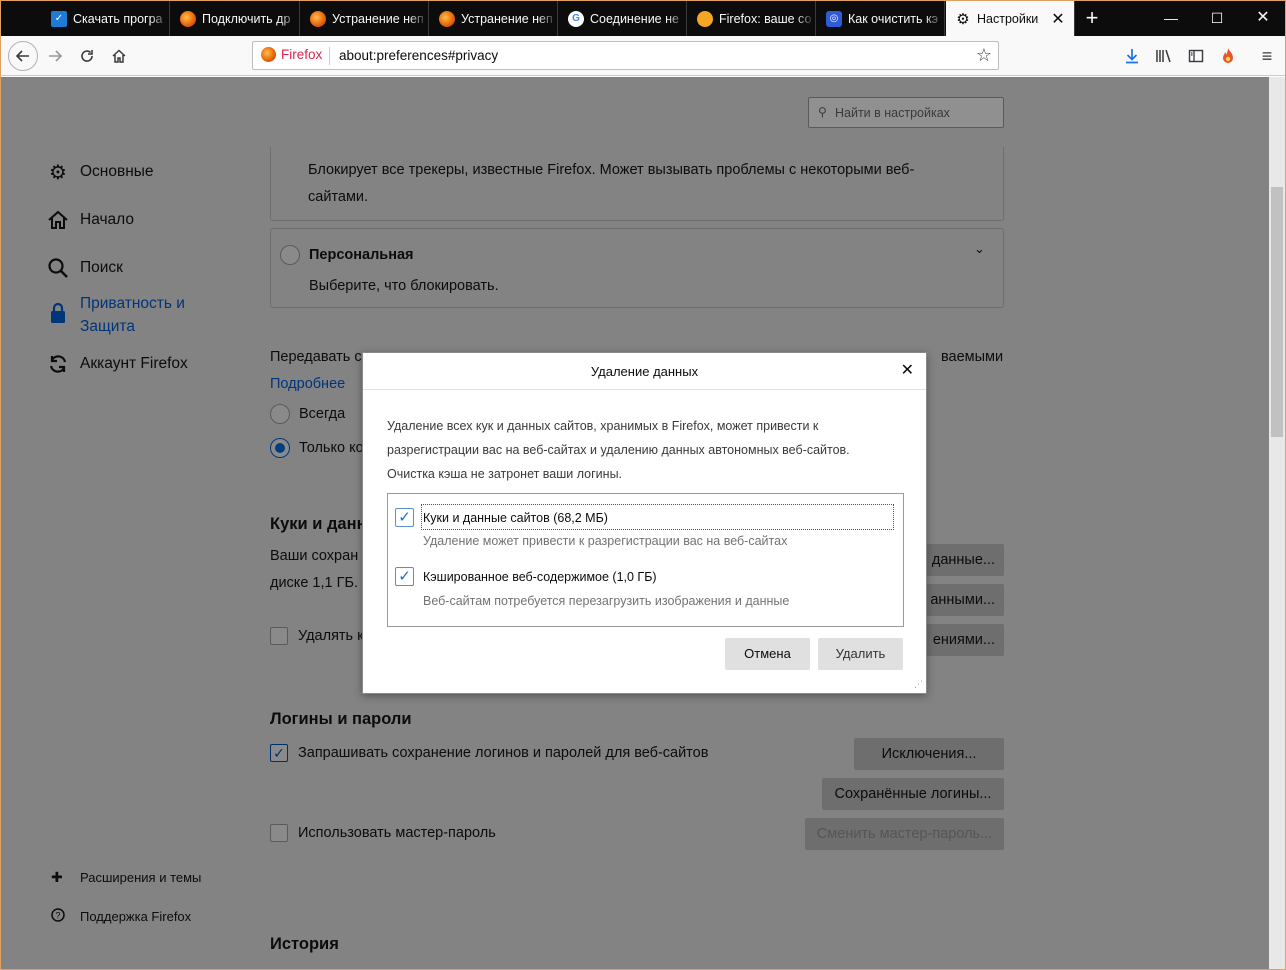 This screenshot has height=970, width=1286. I want to click on chevron-down-icon: ⌄, so click(979, 249).